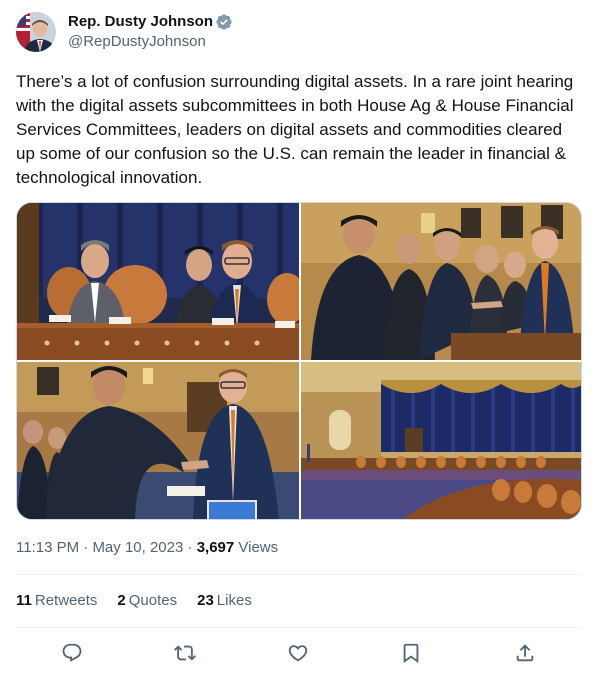  Describe the element at coordinates (153, 600) in the screenshot. I see `quotes-label: Quotes` at that location.